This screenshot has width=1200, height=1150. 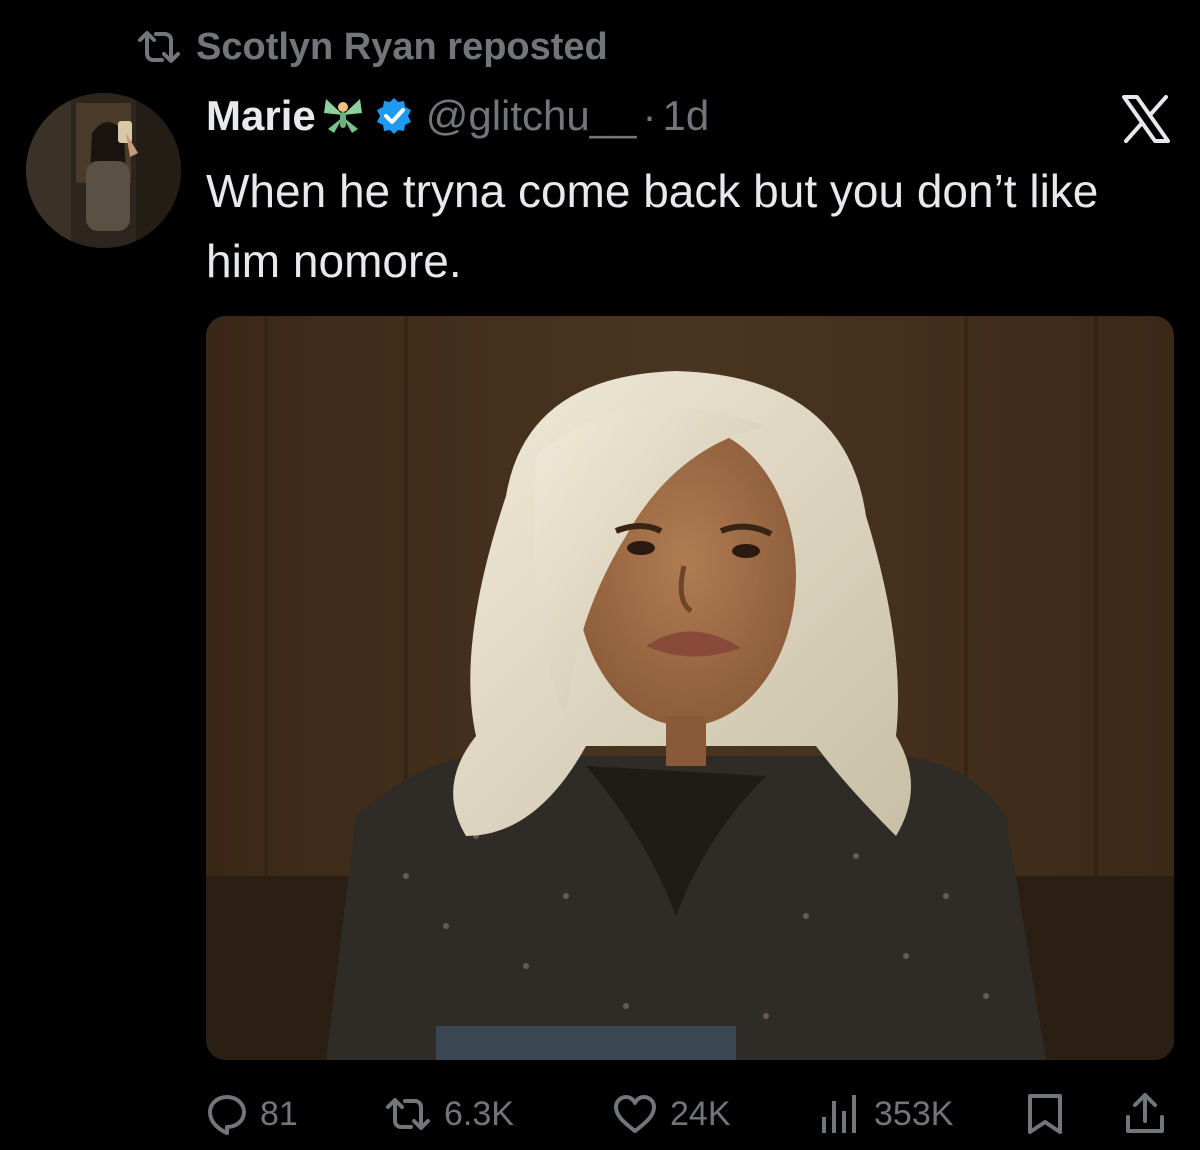 What do you see at coordinates (227, 1114) in the screenshot?
I see `reply-icon` at bounding box center [227, 1114].